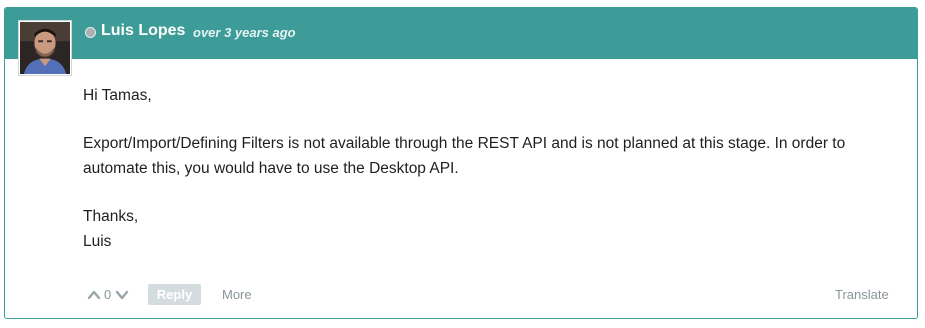  I want to click on avatar-image, so click(45, 48).